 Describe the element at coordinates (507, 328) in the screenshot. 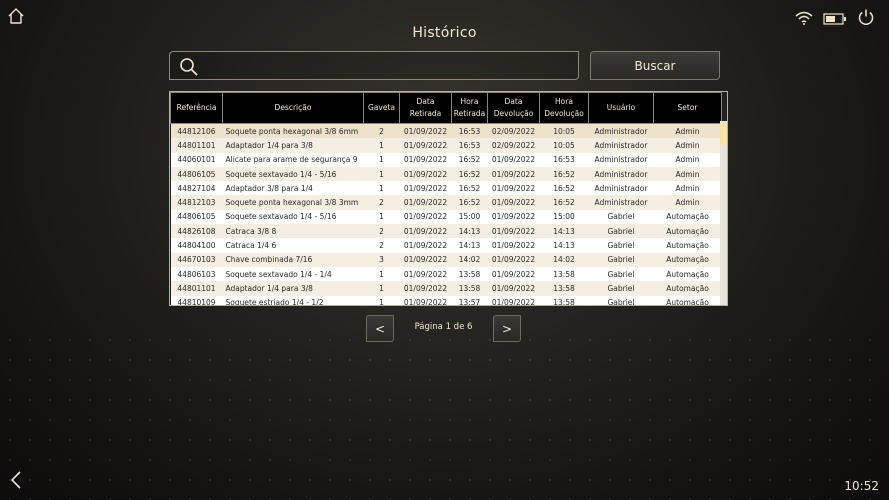

I see `next-page-button: >` at that location.